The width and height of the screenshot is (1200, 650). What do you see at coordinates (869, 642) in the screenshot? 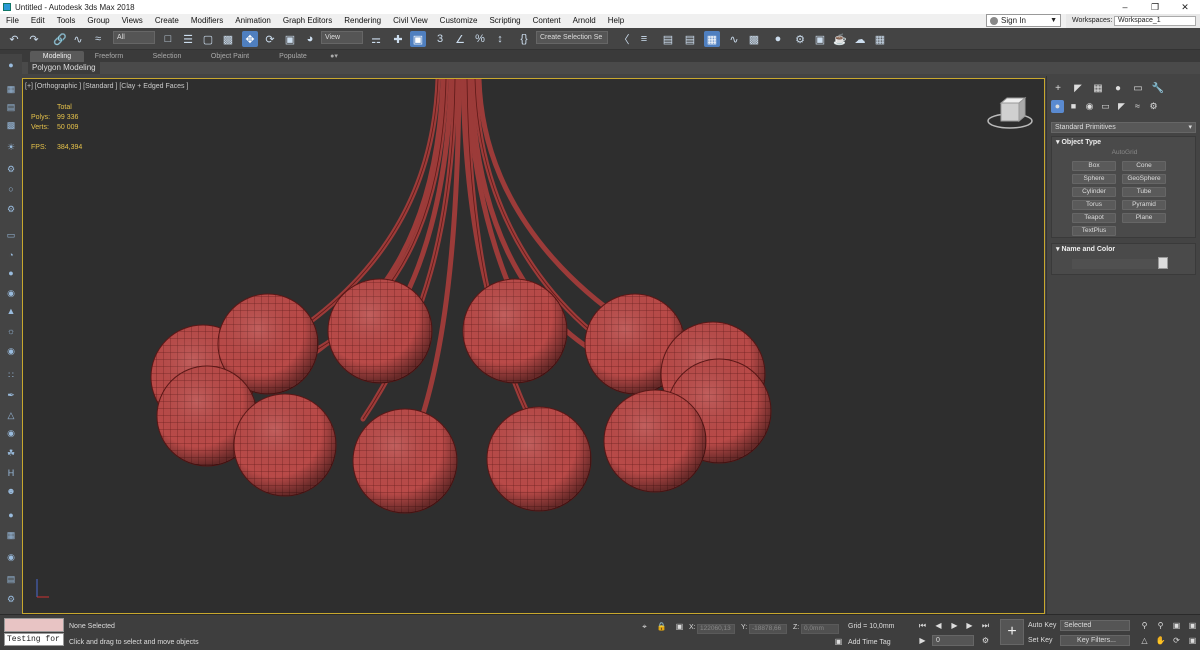
I see `add-time-tag: Add Time Tag` at bounding box center [869, 642].